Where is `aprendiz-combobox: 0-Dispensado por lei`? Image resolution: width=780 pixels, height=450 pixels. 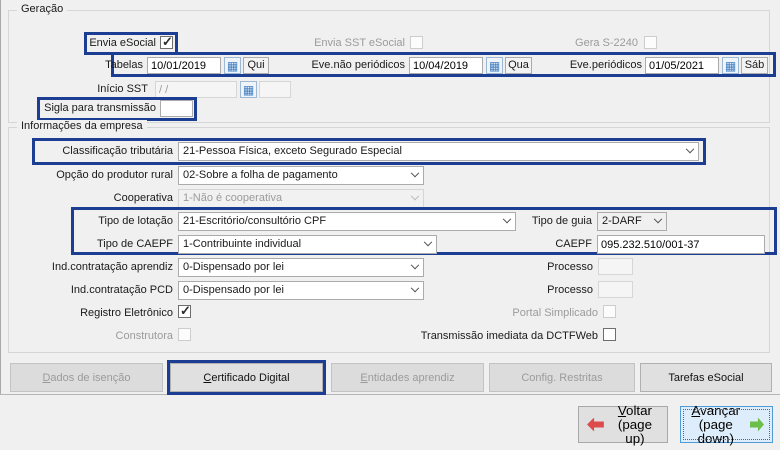
aprendiz-combobox: 0-Dispensado por lei is located at coordinates (301, 267).